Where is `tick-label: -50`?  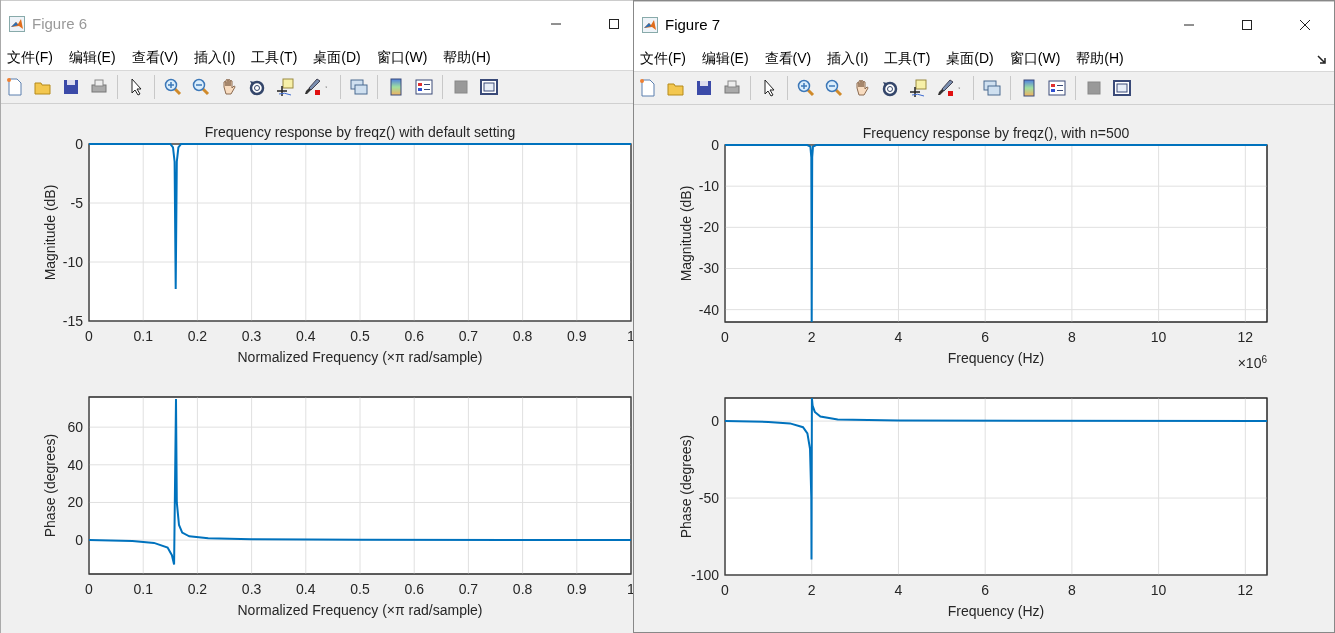 tick-label: -50 is located at coordinates (708, 498).